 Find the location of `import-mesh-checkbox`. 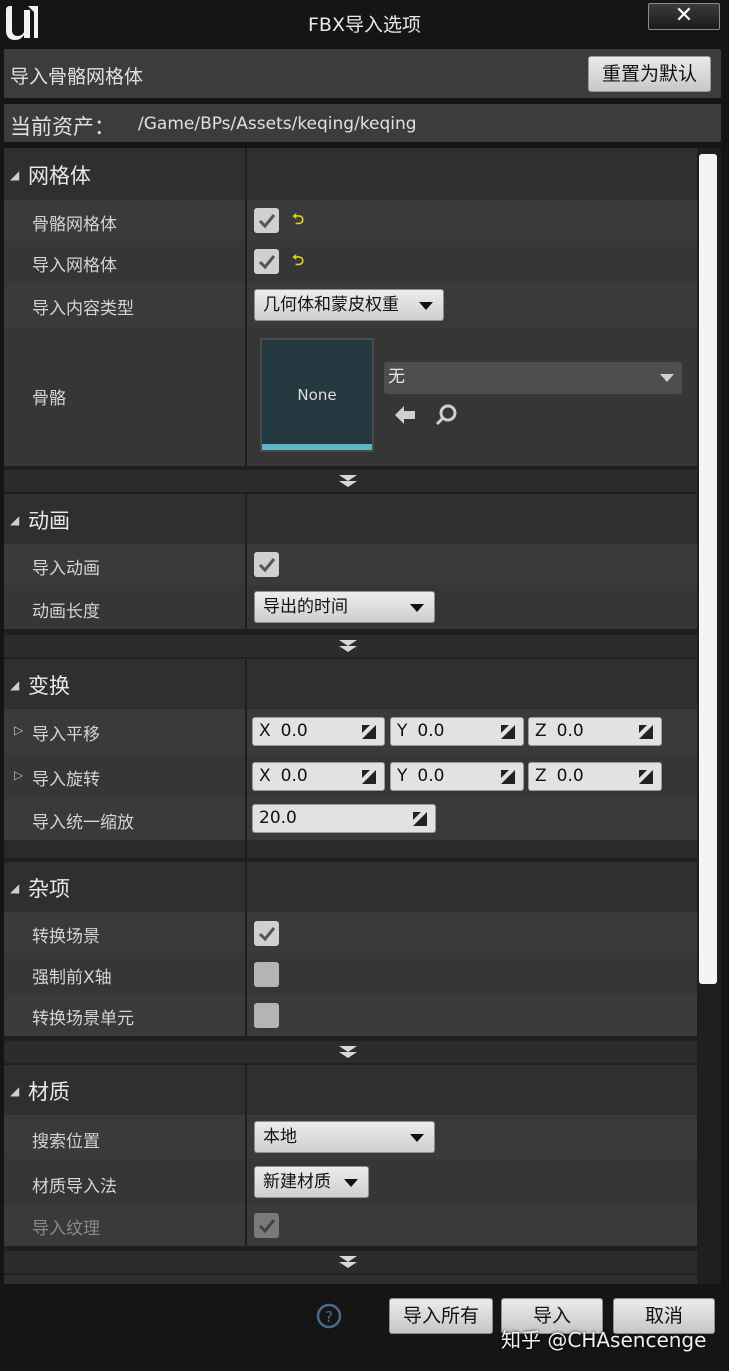

import-mesh-checkbox is located at coordinates (266, 261).